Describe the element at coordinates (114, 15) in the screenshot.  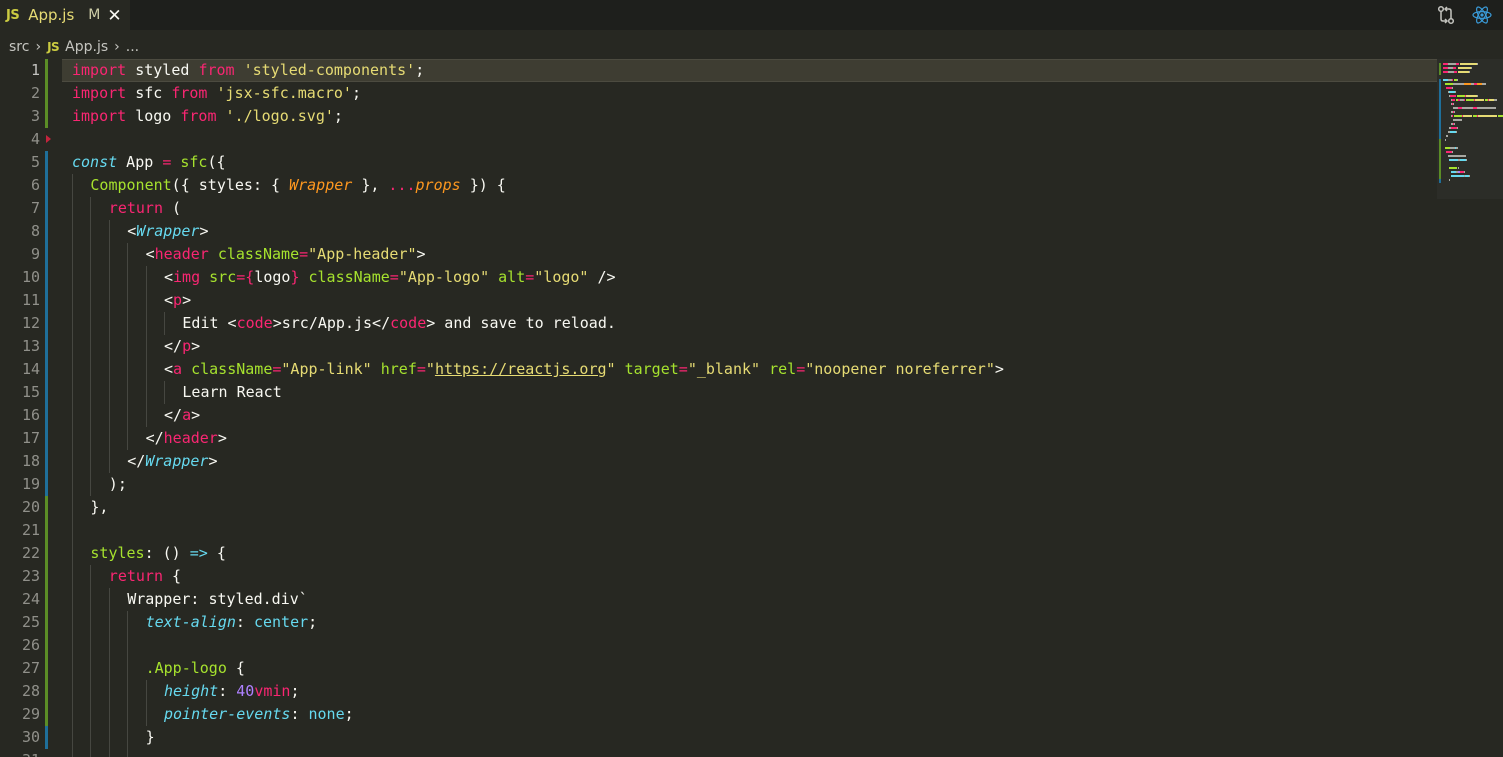
I see `close-icon: ✕` at that location.